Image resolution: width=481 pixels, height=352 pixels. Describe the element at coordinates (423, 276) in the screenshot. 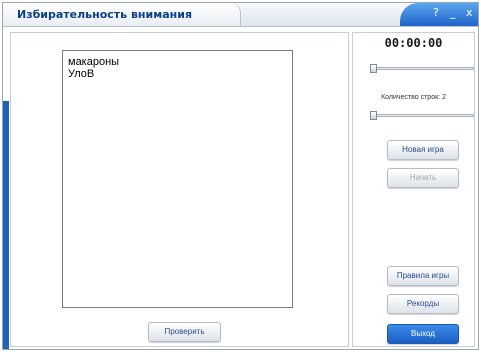

I see `rules-button: Правила игры` at that location.